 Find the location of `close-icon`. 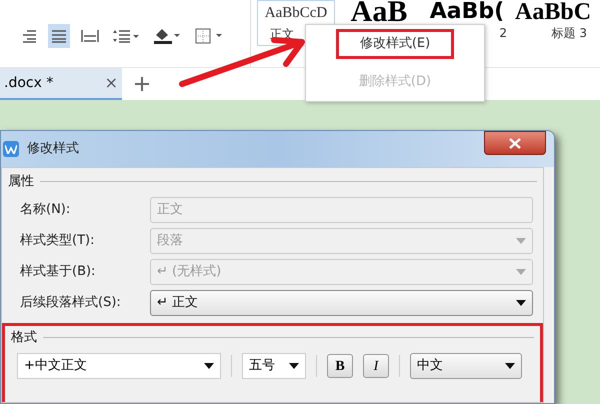

close-icon is located at coordinates (515, 143).